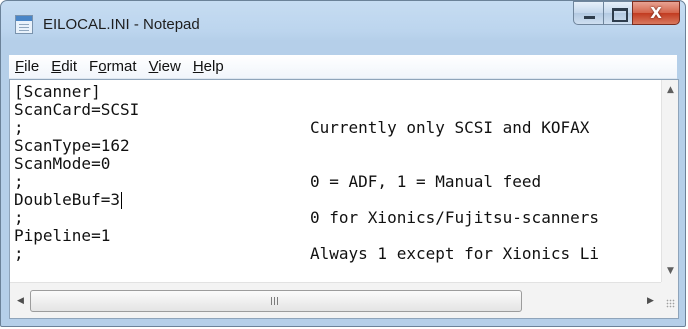 Image resolution: width=688 pixels, height=329 pixels. I want to click on vertical-scrollbar: ▲ ▼, so click(669, 181).